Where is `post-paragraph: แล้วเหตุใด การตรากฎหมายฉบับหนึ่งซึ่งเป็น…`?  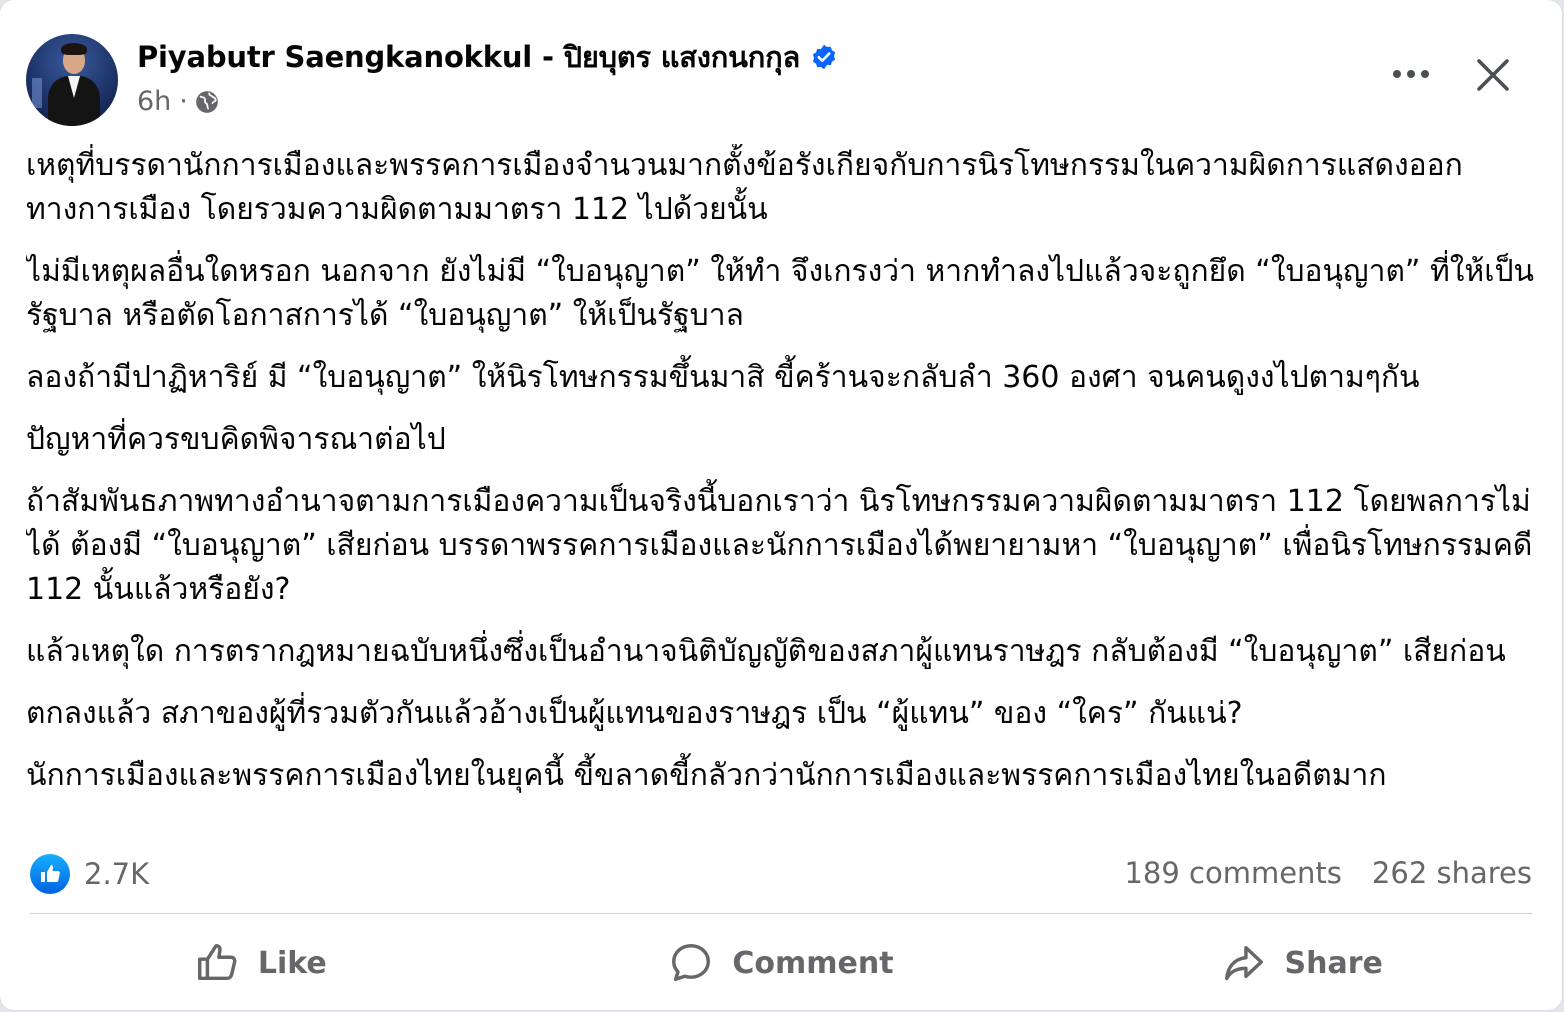
post-paragraph: แล้วเหตุใด การตรากฎหมายฉบับหนึ่งซึ่งเป็น… is located at coordinates (766, 651).